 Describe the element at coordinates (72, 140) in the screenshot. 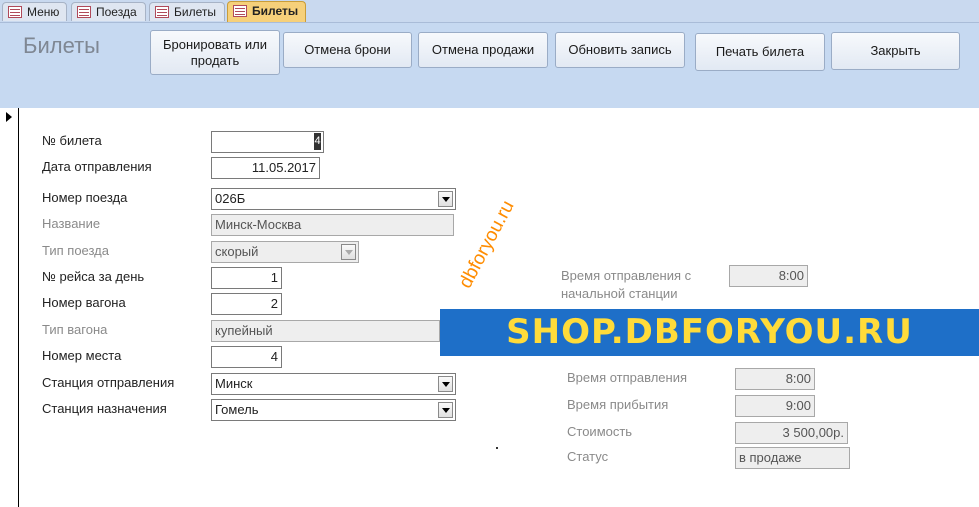

I see `ticket-no-label: № билета` at that location.